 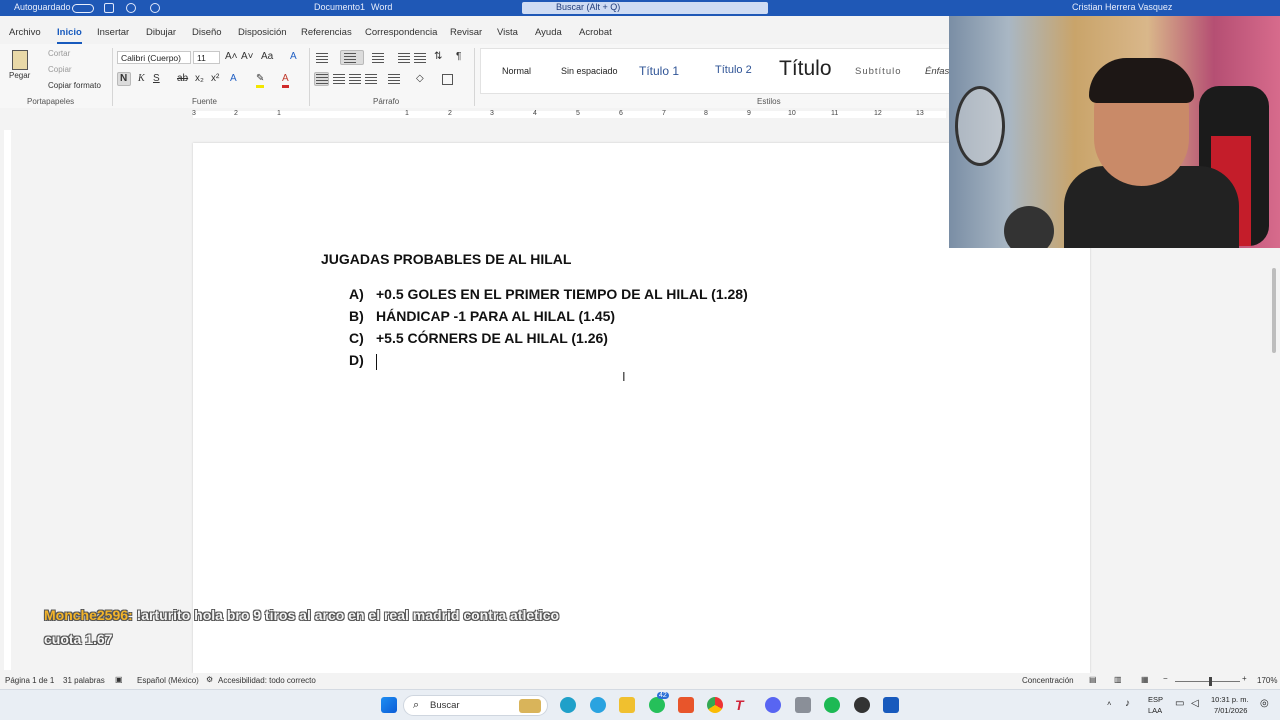 I want to click on user-name: Cristian Herrera Vasquez, so click(x=1122, y=7).